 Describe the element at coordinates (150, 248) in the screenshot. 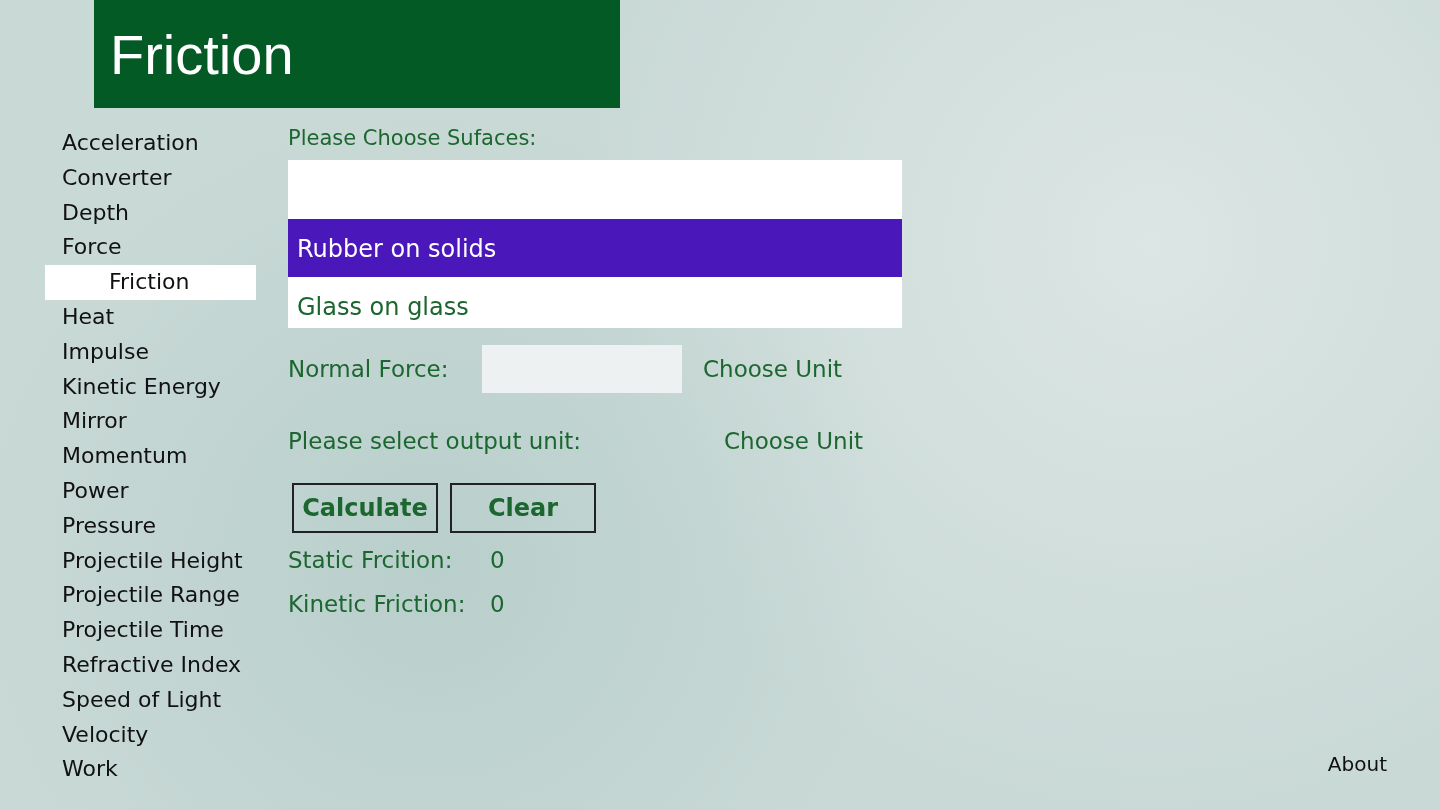

I see `sidebar-item: Force` at that location.